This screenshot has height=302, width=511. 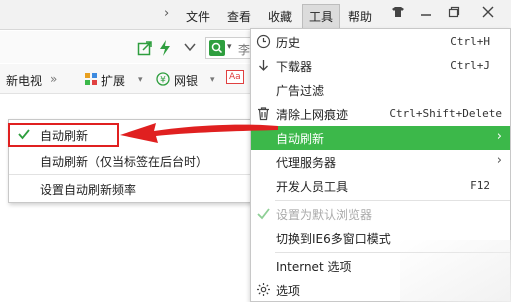 What do you see at coordinates (53, 79) in the screenshot?
I see `bookmark-overflow: »` at bounding box center [53, 79].